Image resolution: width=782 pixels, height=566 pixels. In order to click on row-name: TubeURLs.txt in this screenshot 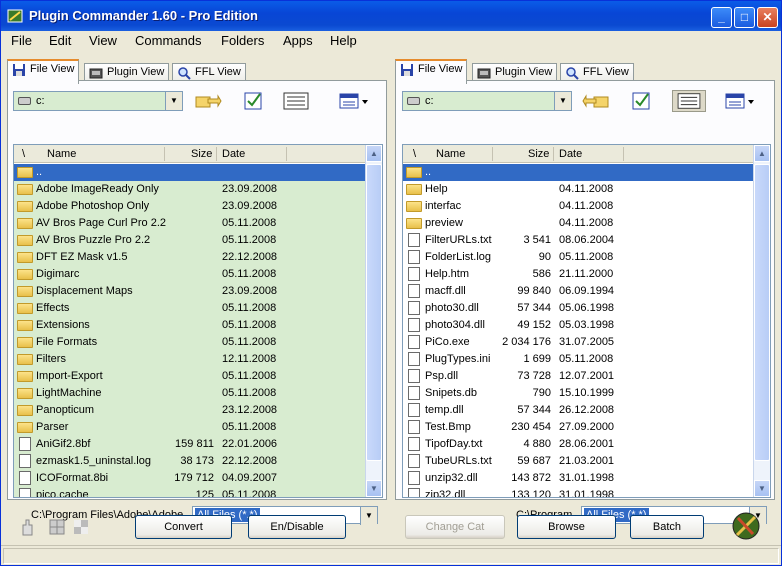, I will do `click(458, 461)`.